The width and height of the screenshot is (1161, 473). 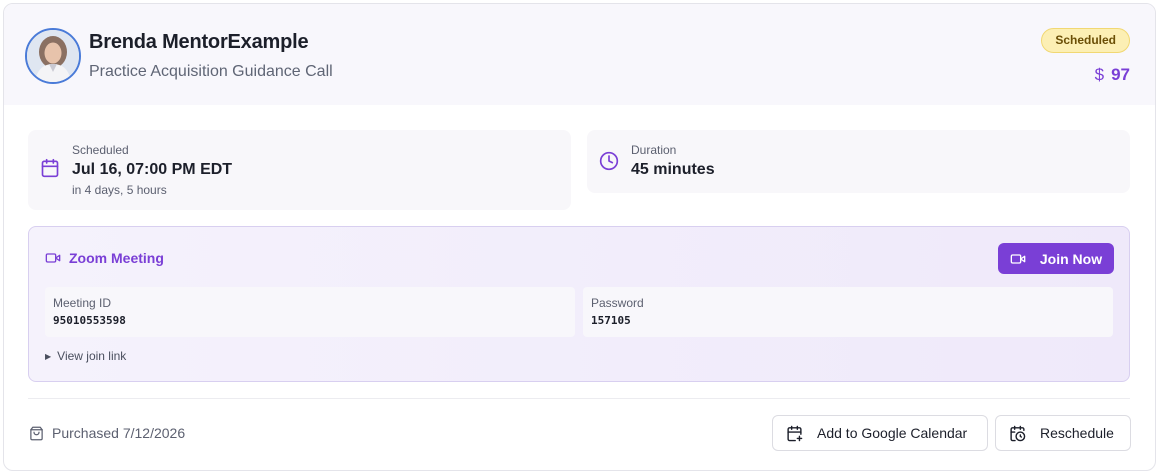 What do you see at coordinates (92, 356) in the screenshot?
I see `view-join-link-label: View join link` at bounding box center [92, 356].